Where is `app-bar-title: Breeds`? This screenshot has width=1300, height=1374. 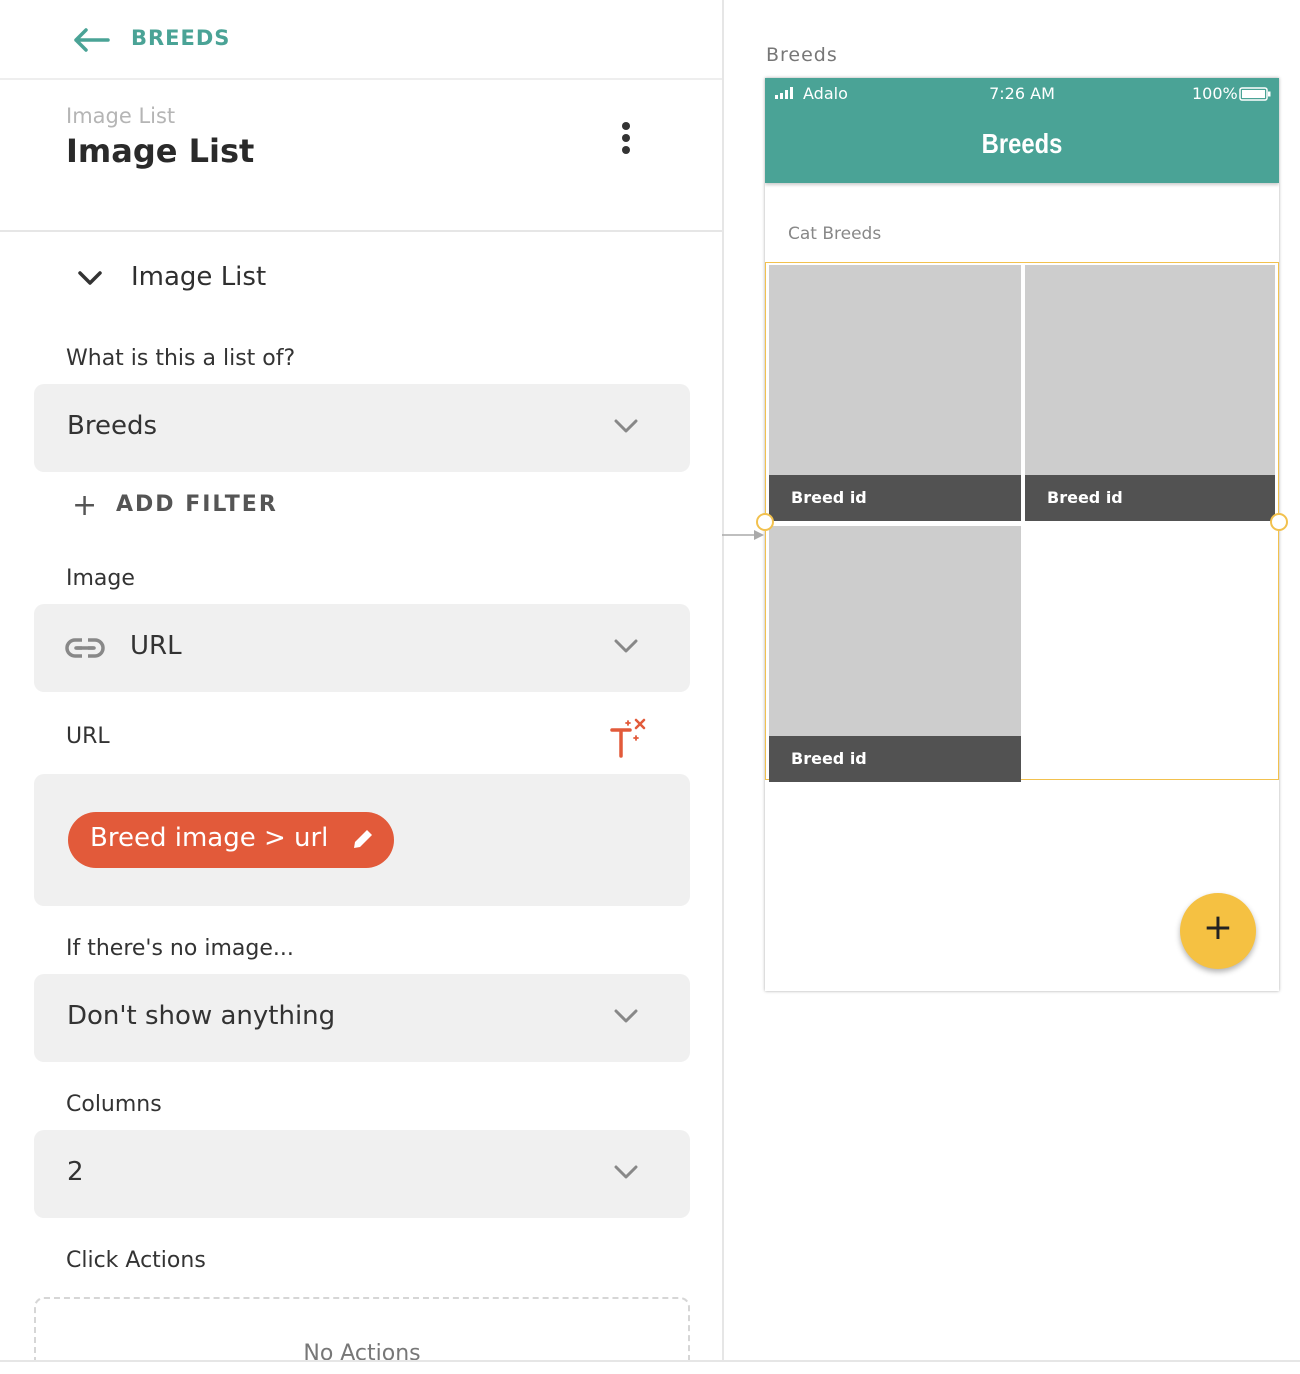 app-bar-title: Breeds is located at coordinates (1022, 143).